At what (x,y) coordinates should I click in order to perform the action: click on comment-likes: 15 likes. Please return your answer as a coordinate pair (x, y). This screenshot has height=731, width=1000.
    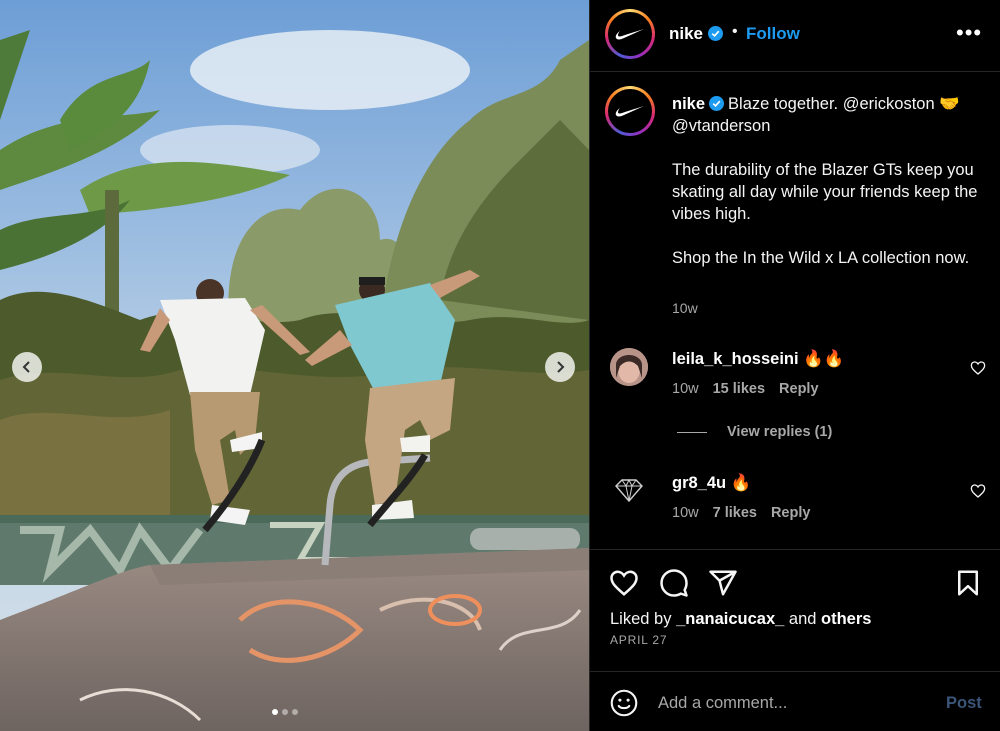
    Looking at the image, I should click on (739, 389).